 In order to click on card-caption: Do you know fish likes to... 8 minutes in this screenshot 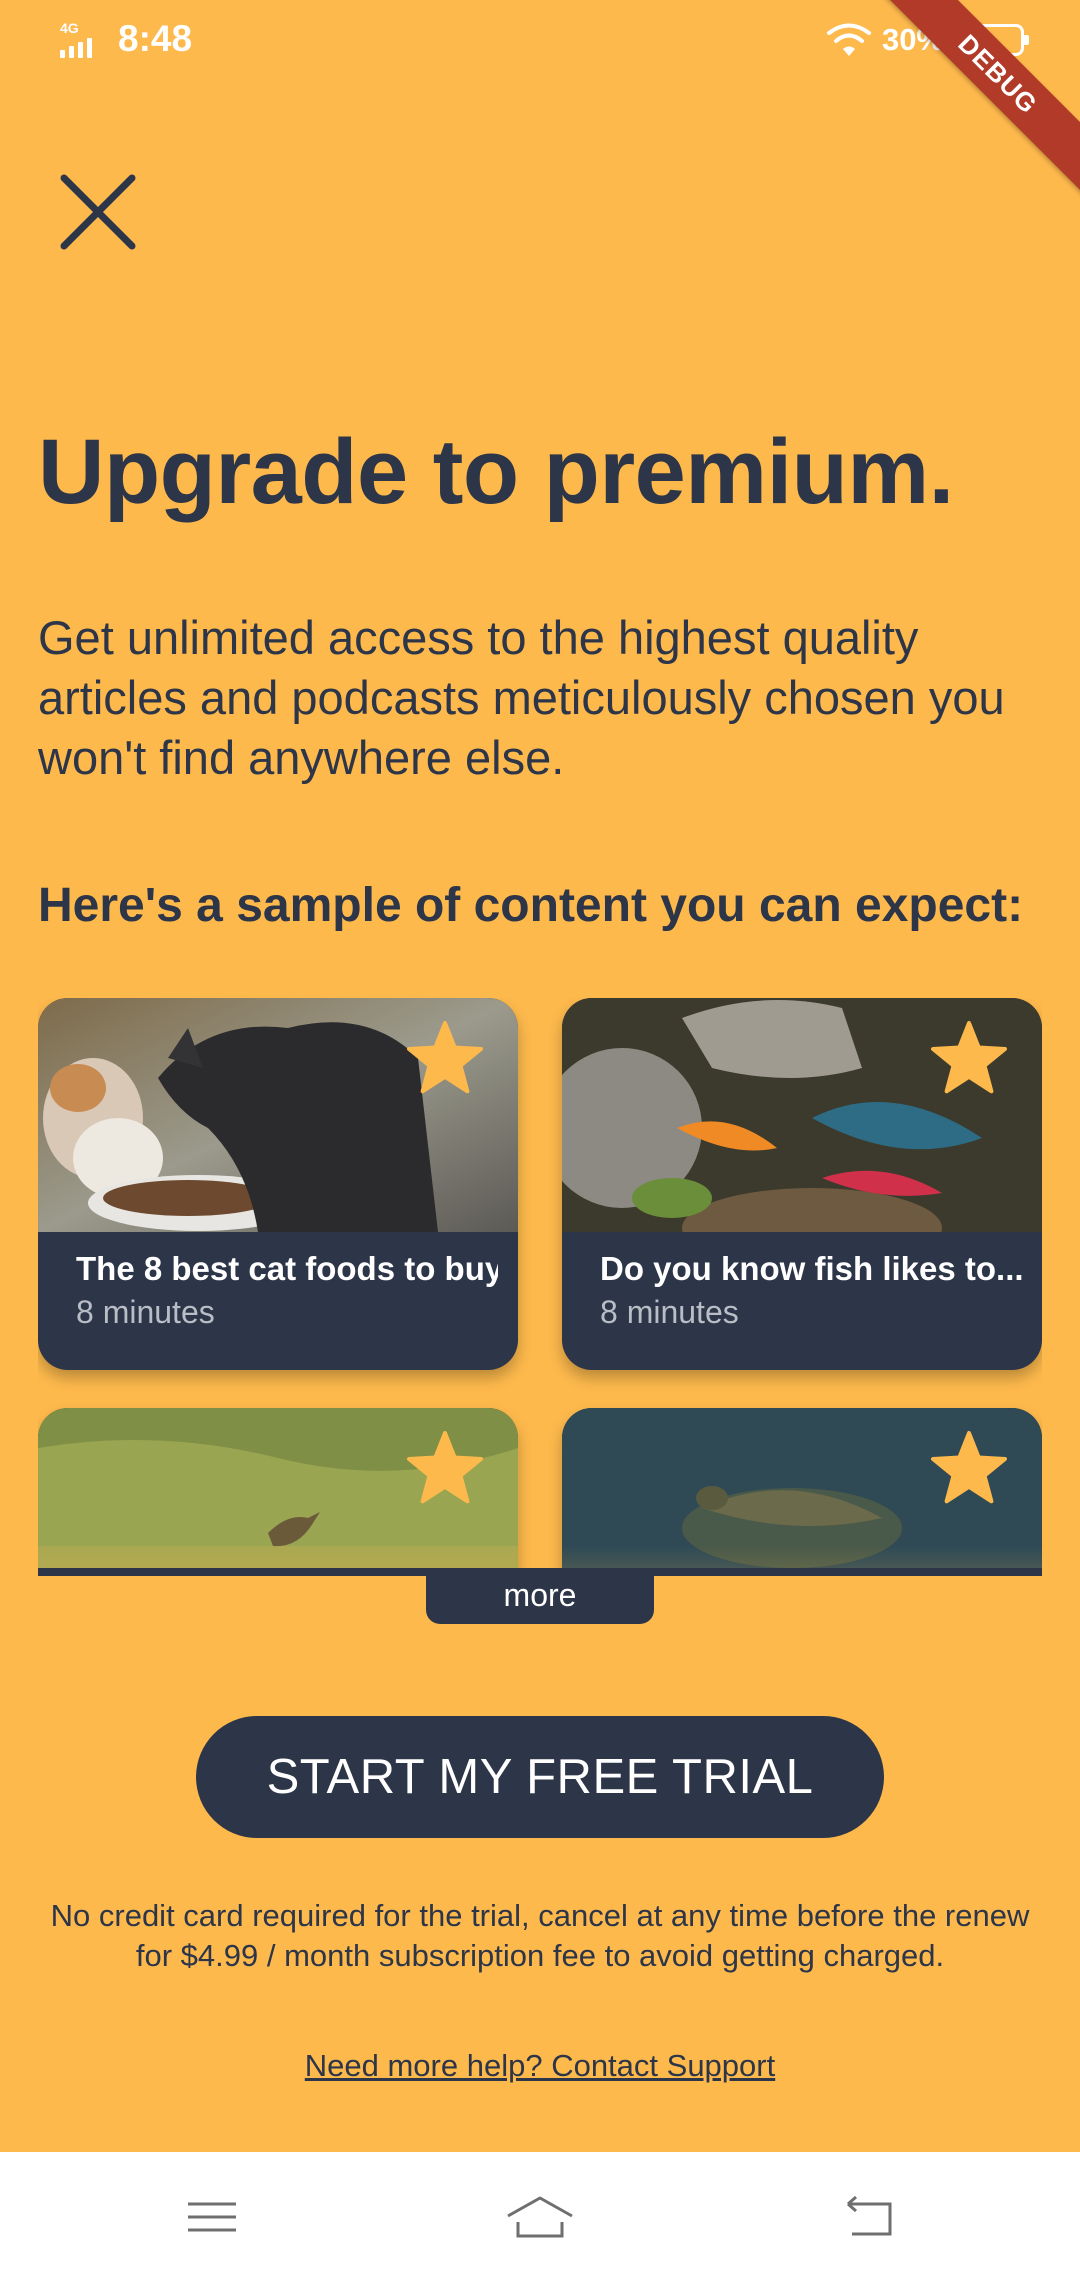, I will do `click(811, 1290)`.